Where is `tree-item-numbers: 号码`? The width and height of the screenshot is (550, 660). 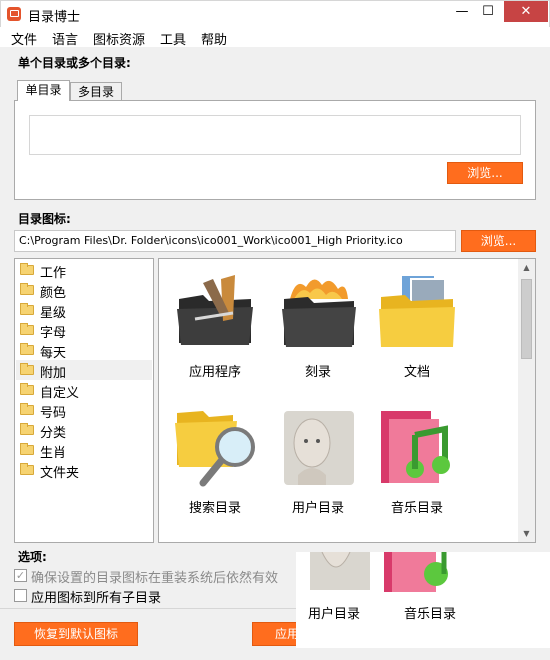 tree-item-numbers: 号码 is located at coordinates (84, 410).